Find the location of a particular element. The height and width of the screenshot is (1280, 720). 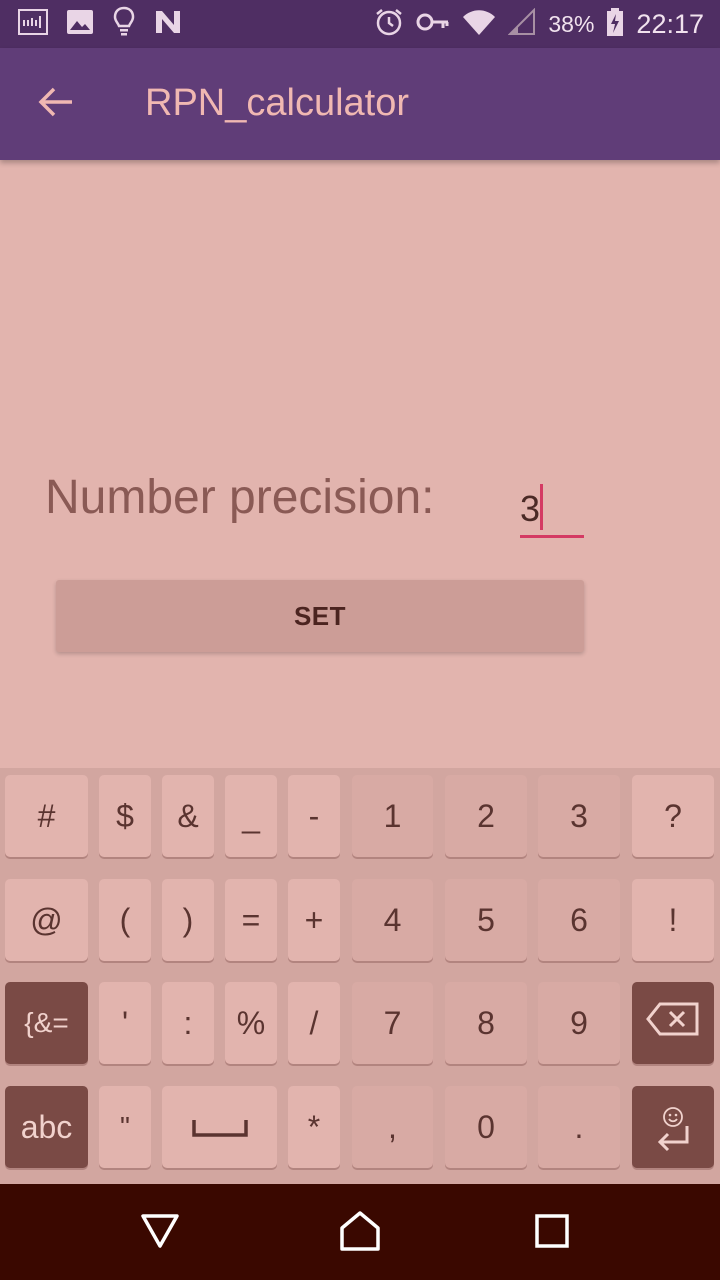

key-quote: " is located at coordinates (125, 1127).